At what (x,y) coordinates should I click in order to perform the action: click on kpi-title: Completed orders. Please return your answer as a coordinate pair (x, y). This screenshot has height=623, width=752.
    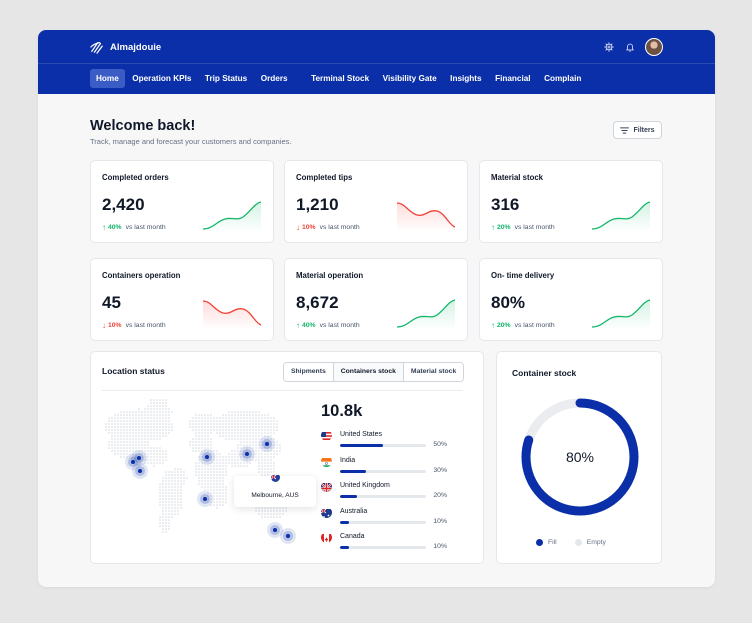
    Looking at the image, I should click on (135, 177).